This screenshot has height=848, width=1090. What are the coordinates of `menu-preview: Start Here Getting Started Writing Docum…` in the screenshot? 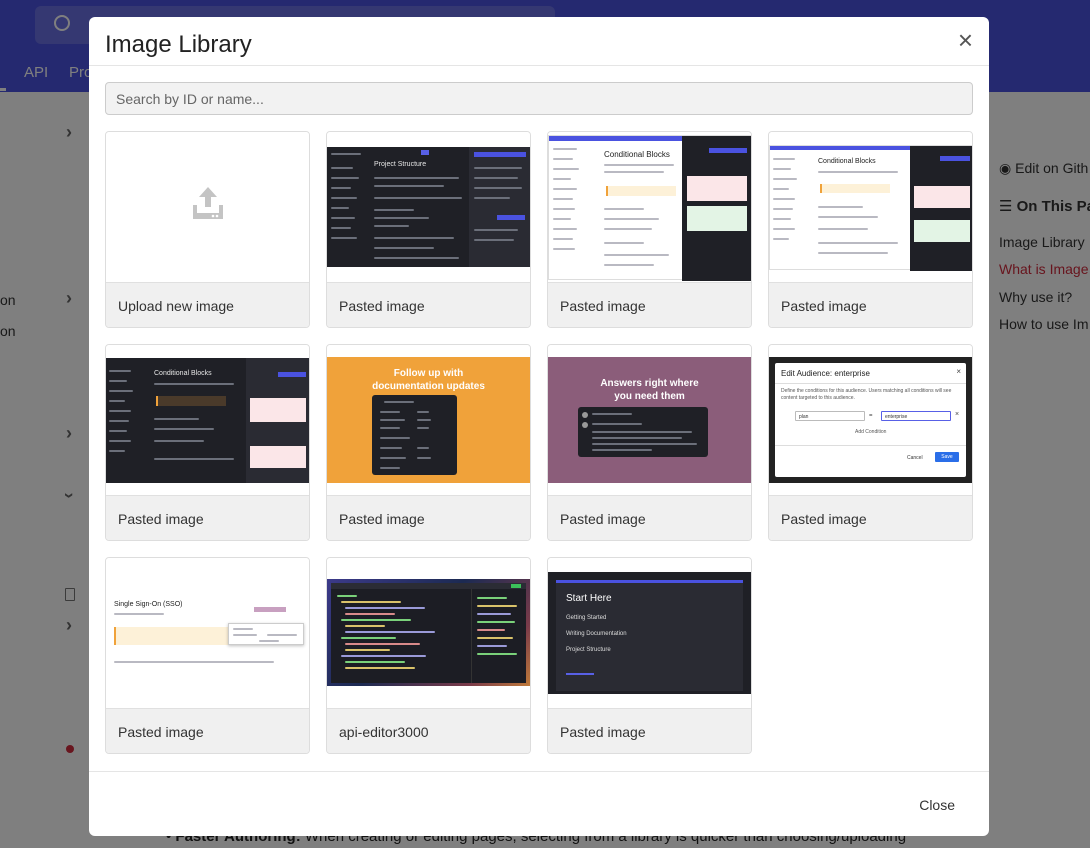 It's located at (649, 633).